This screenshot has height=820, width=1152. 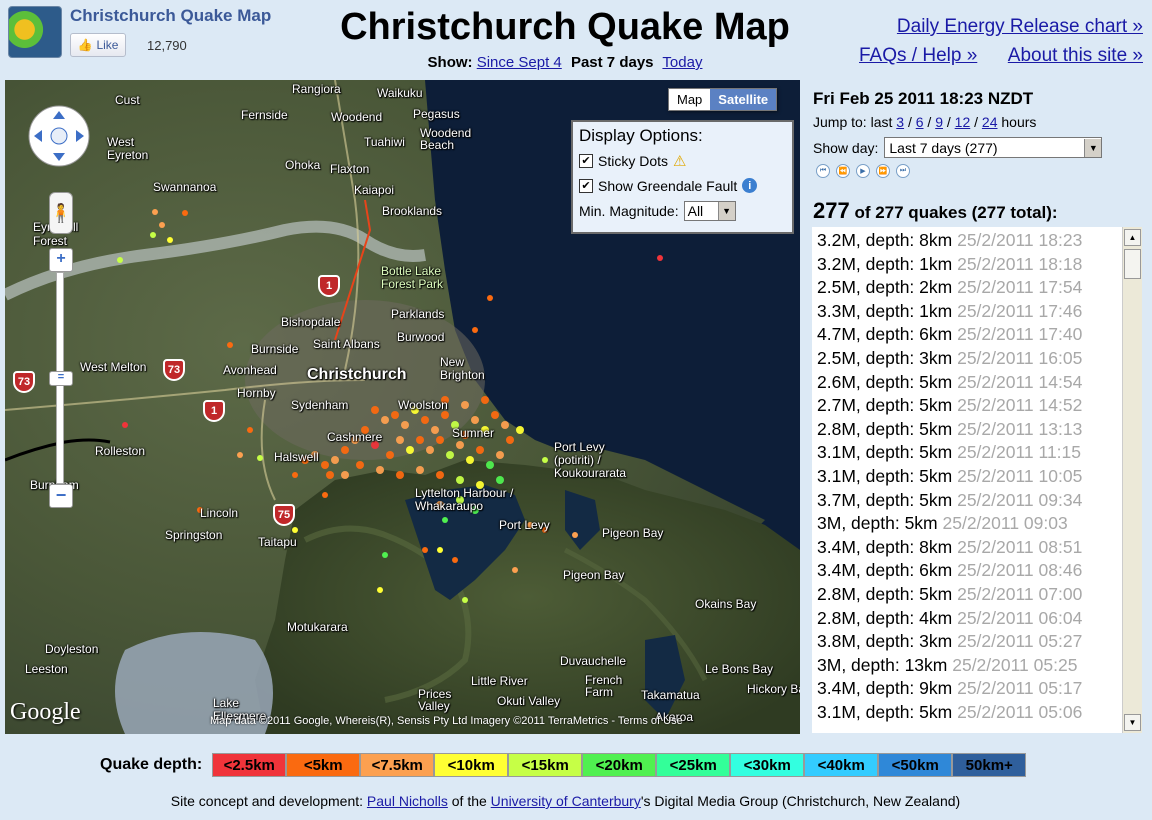 What do you see at coordinates (918, 56) in the screenshot?
I see `faq-help-link: FAQs / Help »` at bounding box center [918, 56].